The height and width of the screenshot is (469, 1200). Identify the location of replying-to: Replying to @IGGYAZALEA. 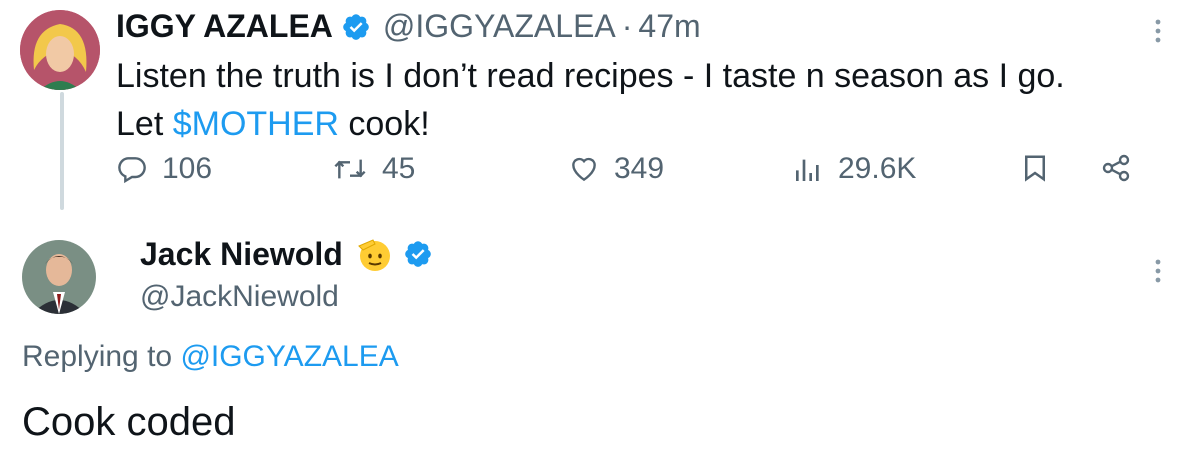
(210, 357).